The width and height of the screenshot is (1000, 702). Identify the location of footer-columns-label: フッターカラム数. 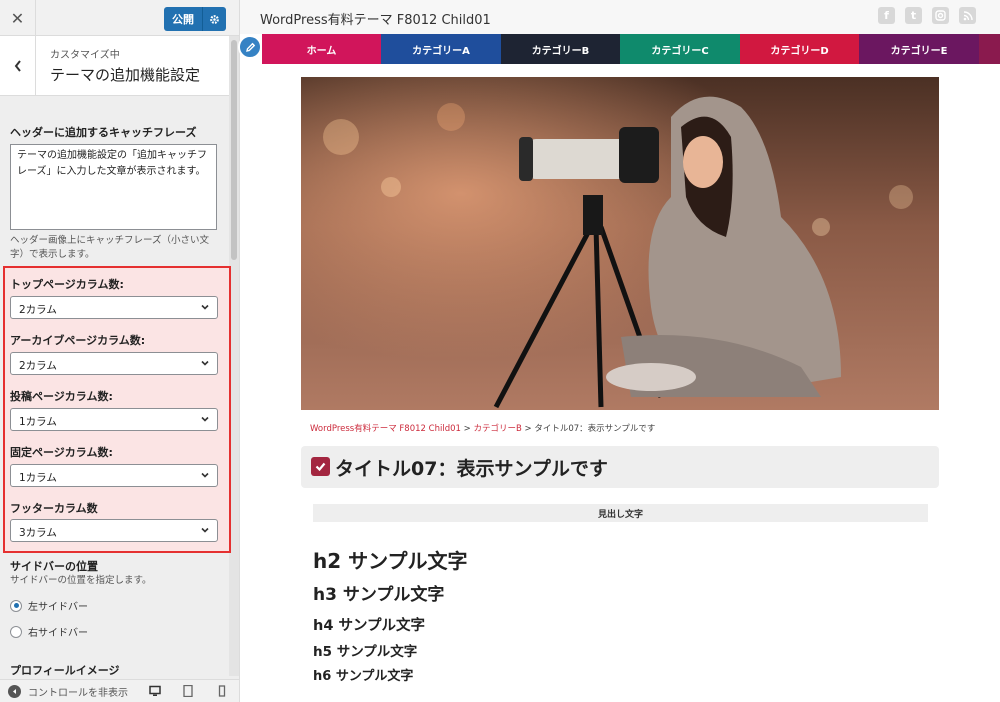
(54, 508).